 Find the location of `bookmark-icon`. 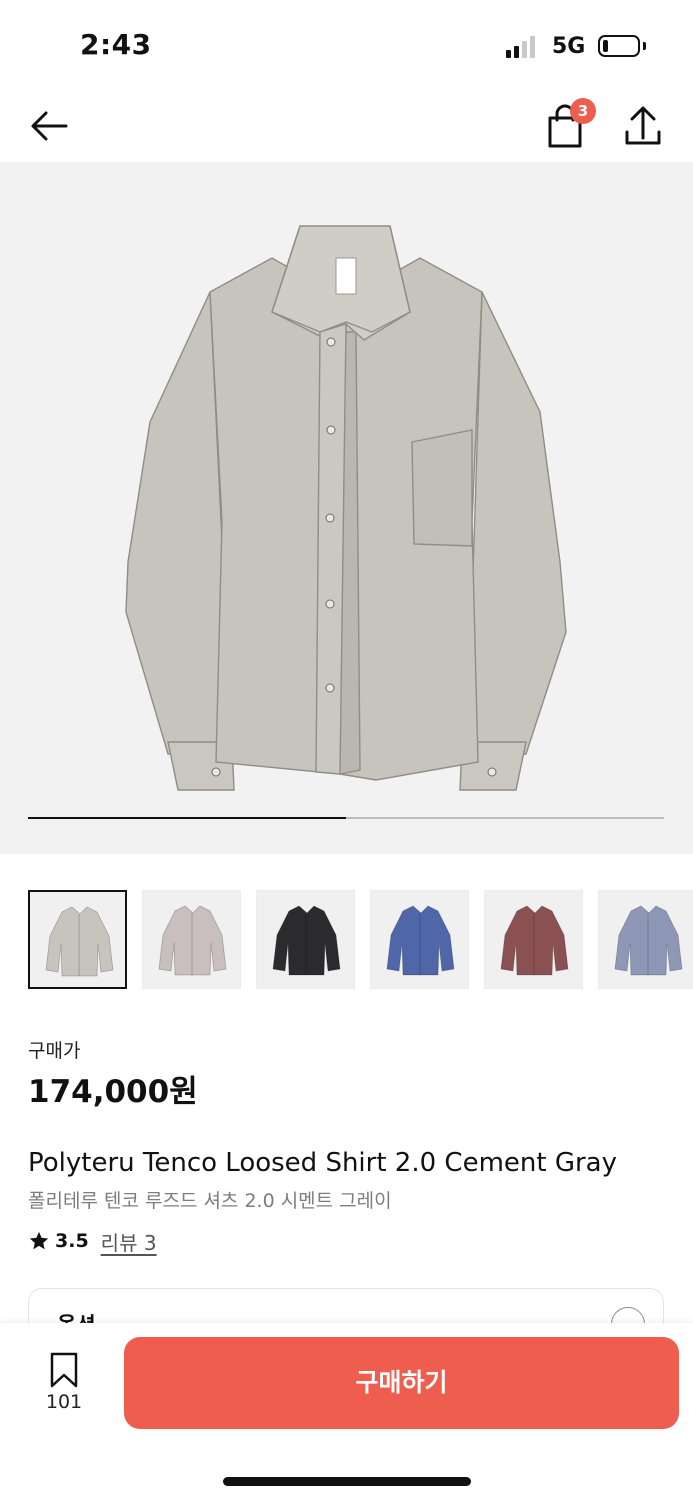

bookmark-icon is located at coordinates (64, 1370).